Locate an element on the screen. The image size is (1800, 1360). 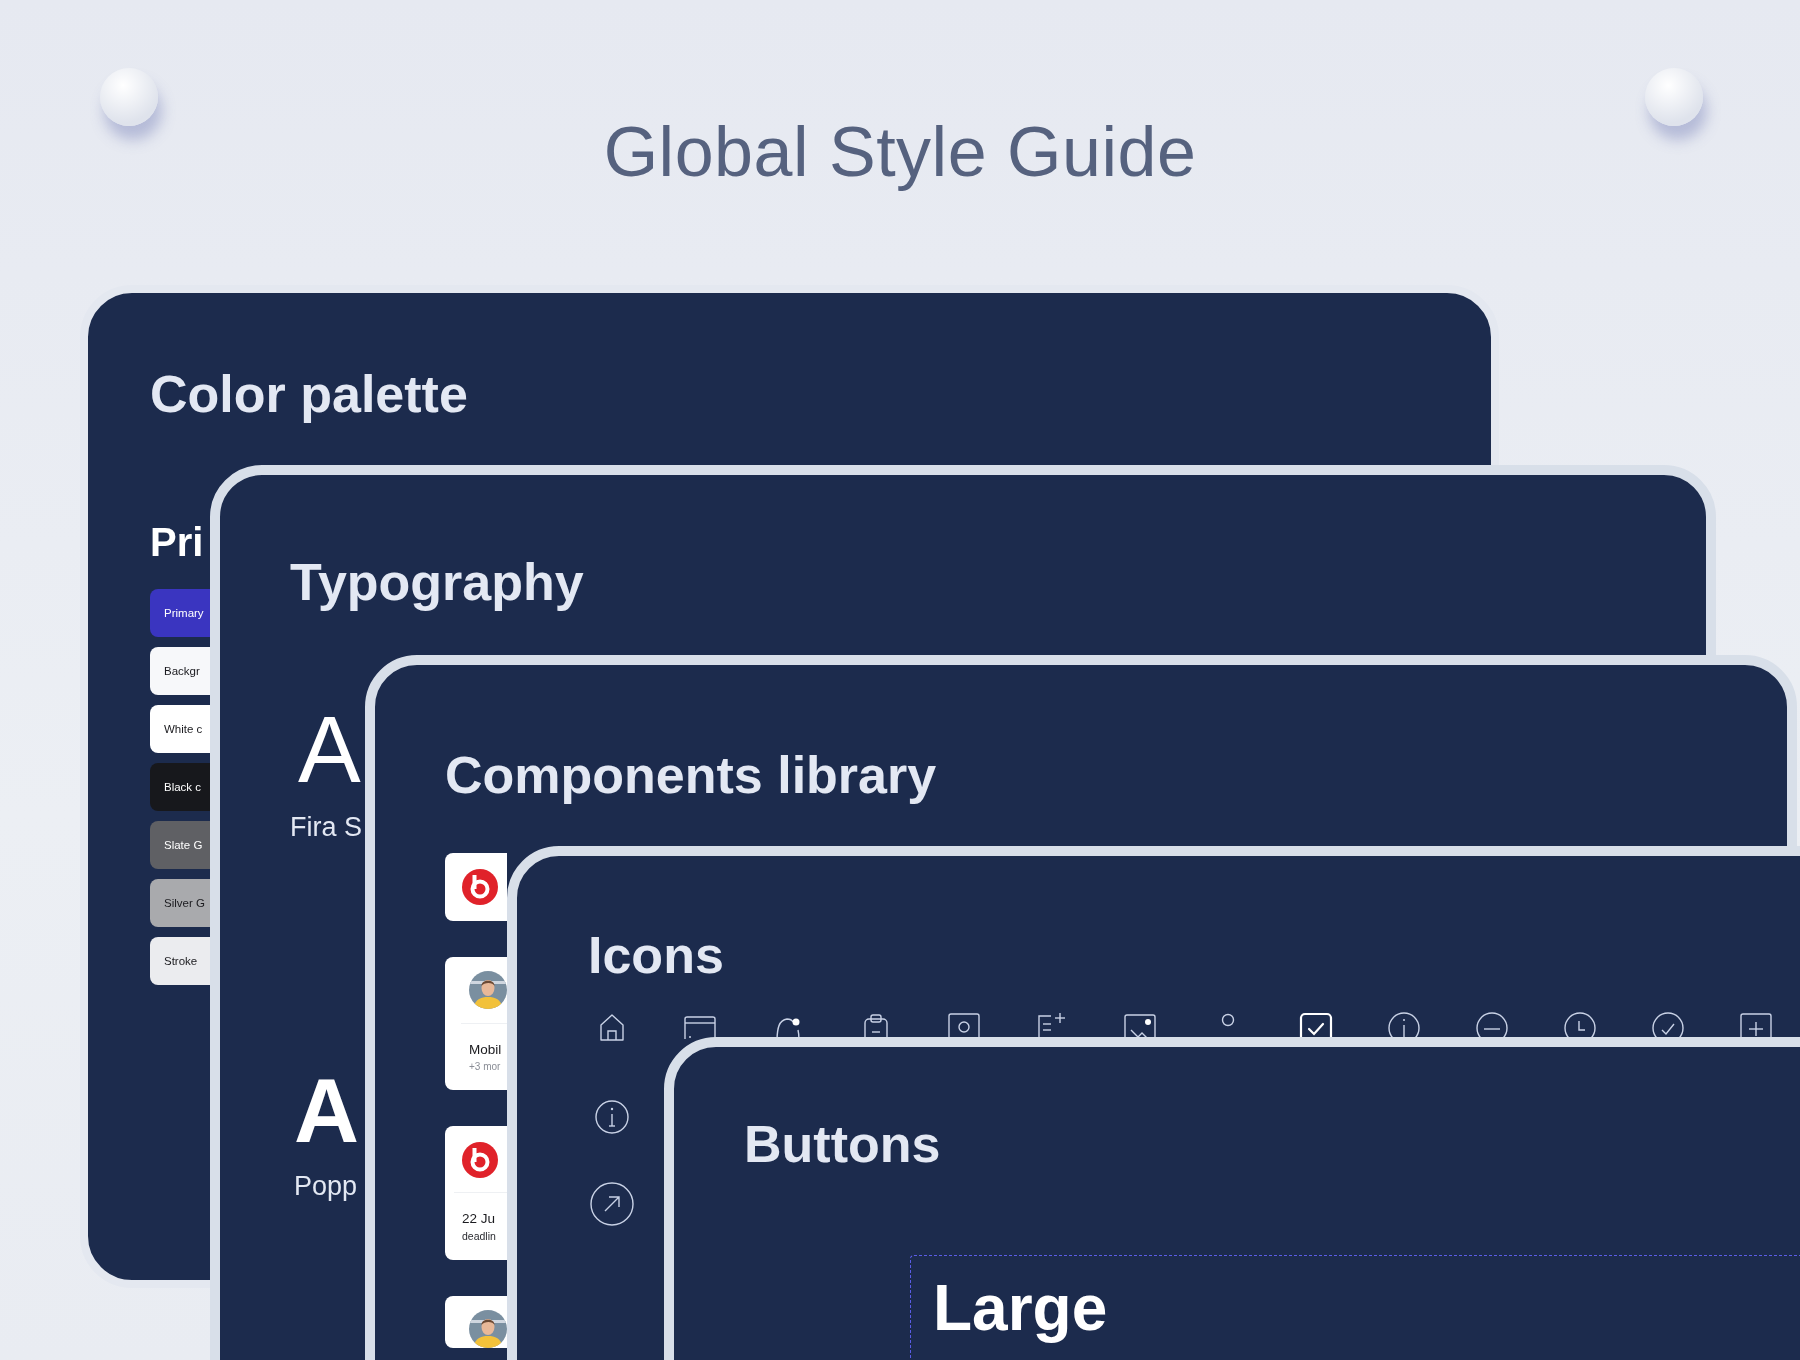
card-subtitle: +3 mor is located at coordinates (485, 1067).